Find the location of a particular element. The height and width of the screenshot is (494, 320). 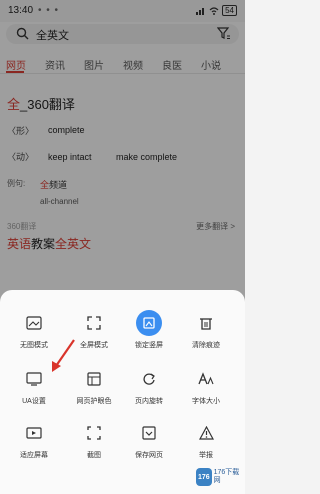

rotate-icon is located at coordinates (149, 379).